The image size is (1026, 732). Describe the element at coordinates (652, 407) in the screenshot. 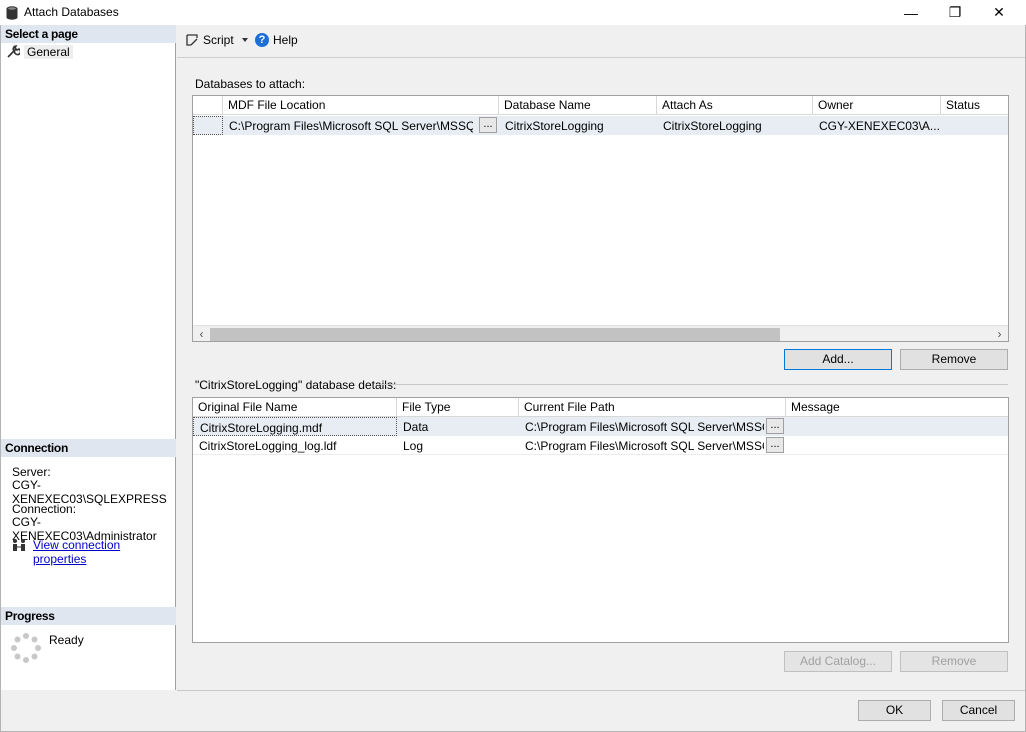

I see `column-header: Current File Path` at that location.